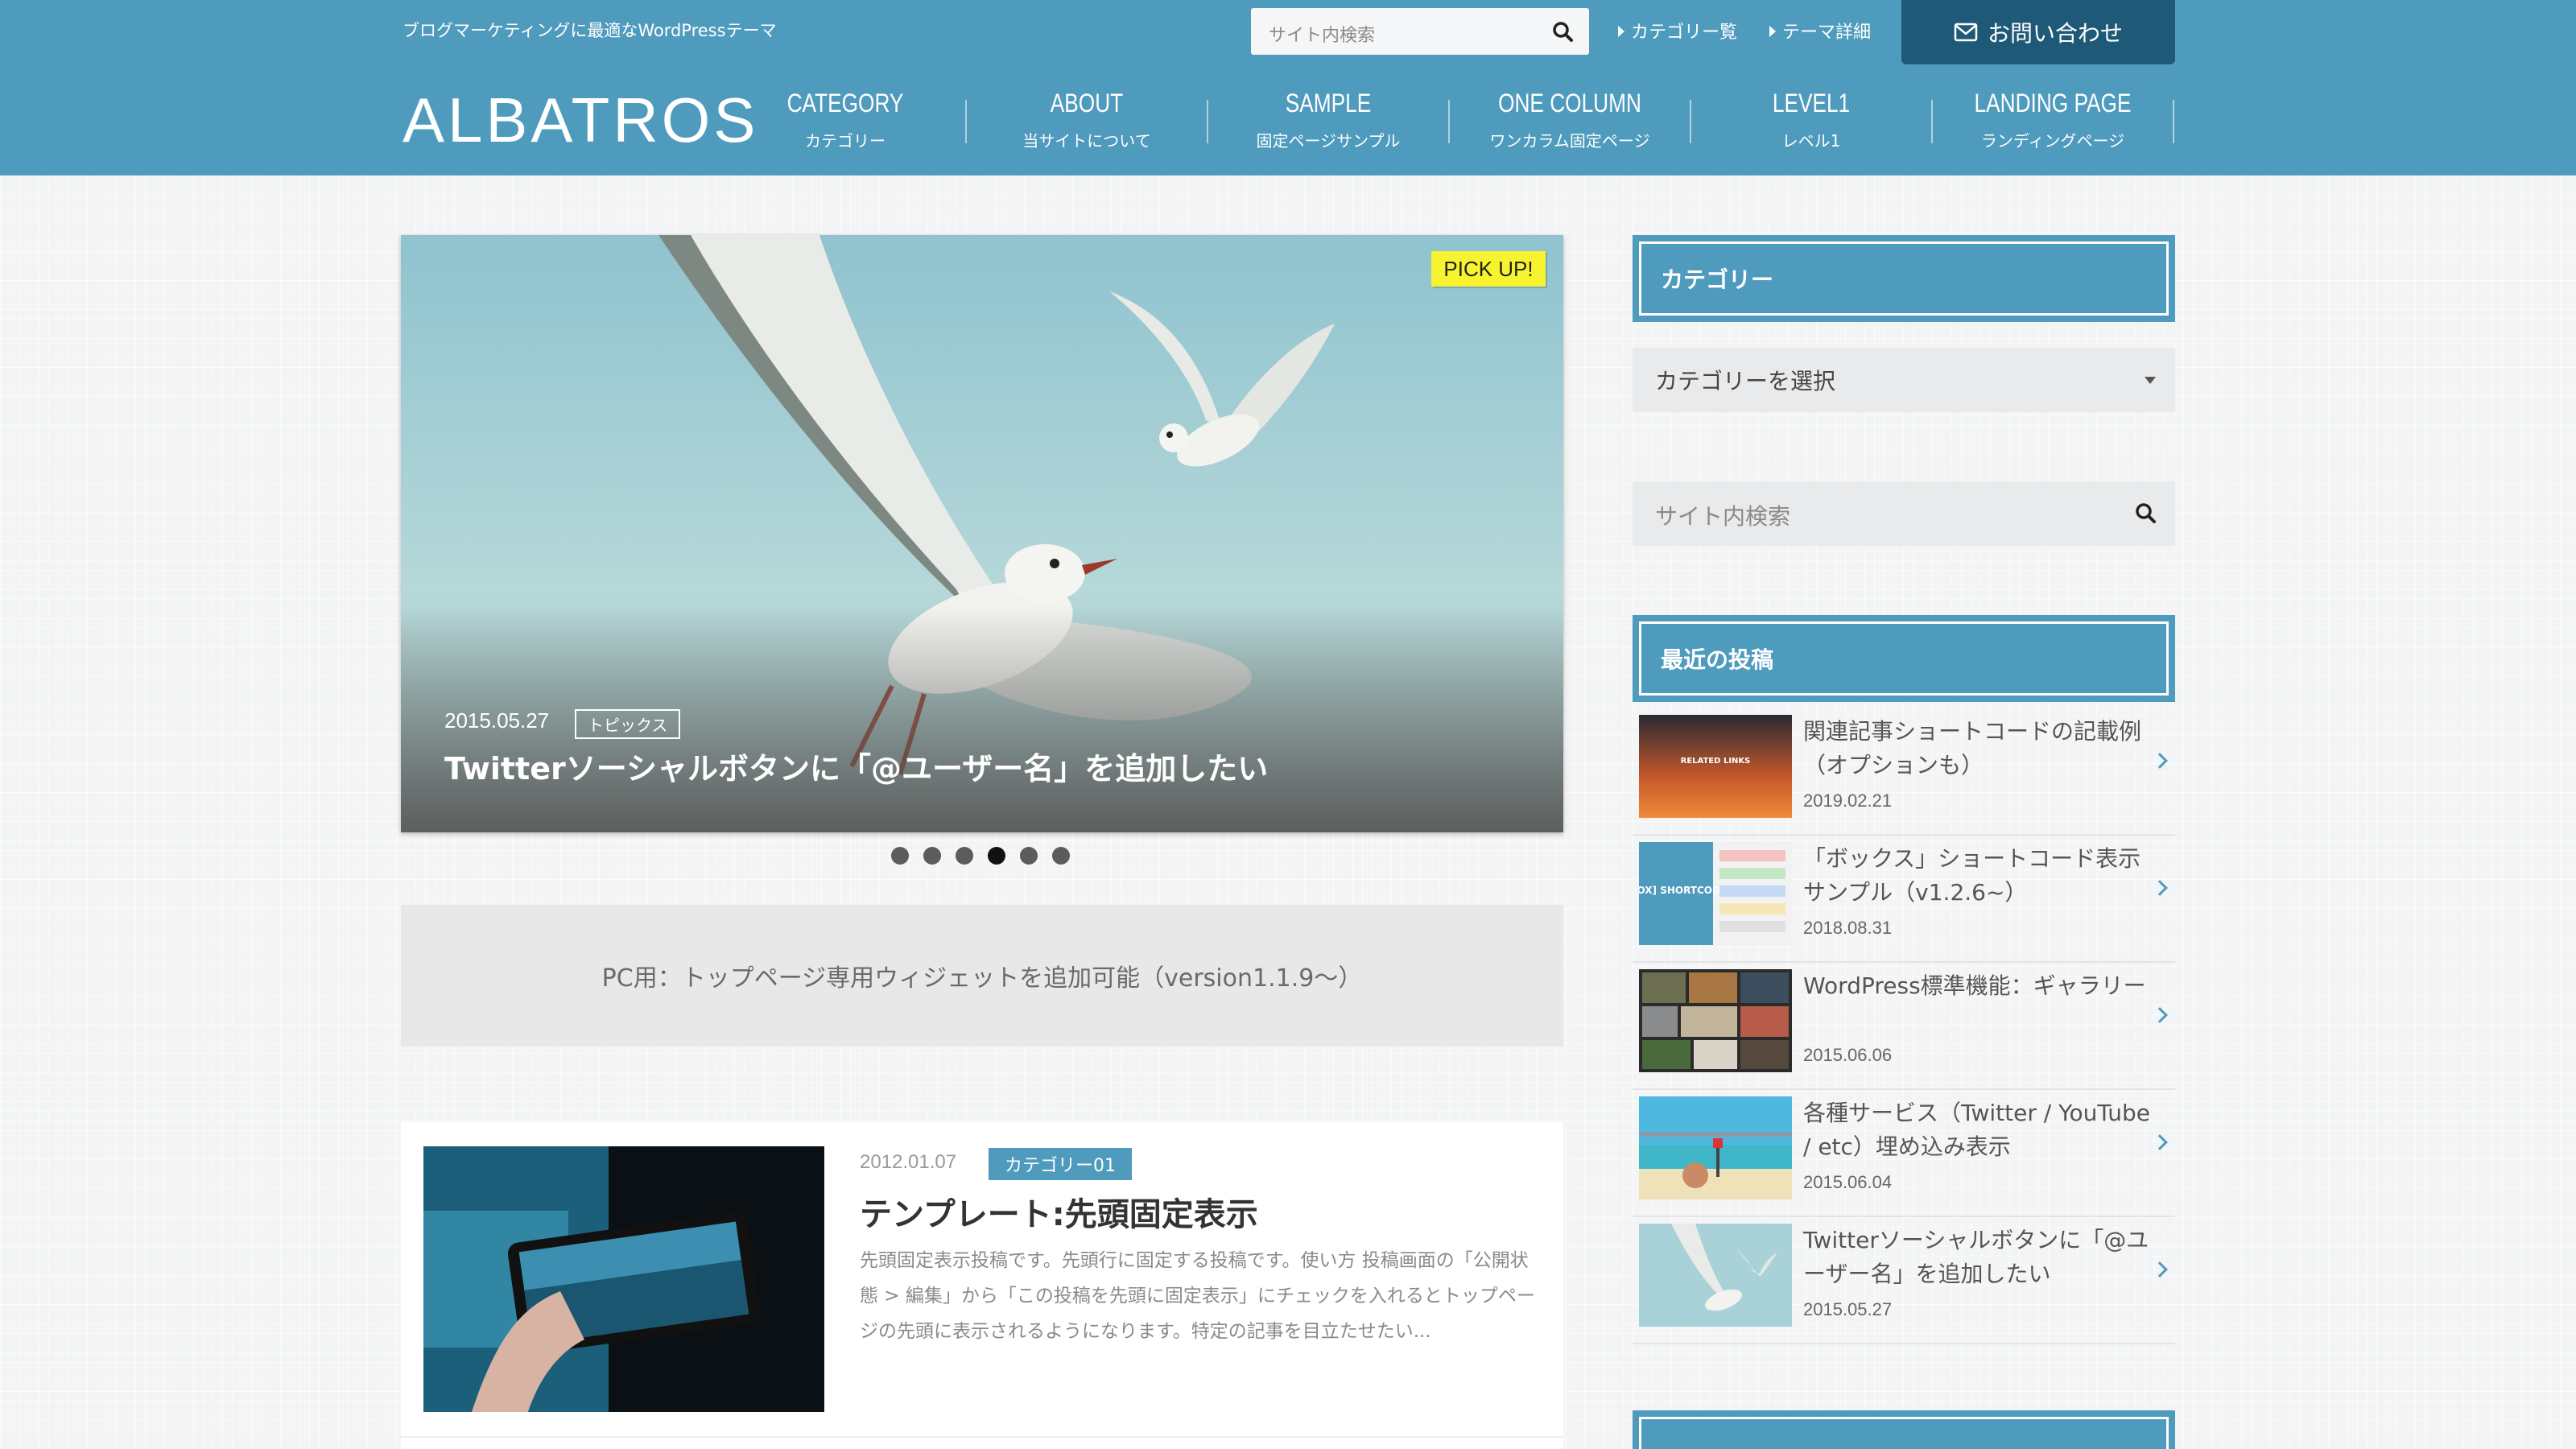  Describe the element at coordinates (1420, 31) in the screenshot. I see `header-search-input: サイト内検索` at that location.